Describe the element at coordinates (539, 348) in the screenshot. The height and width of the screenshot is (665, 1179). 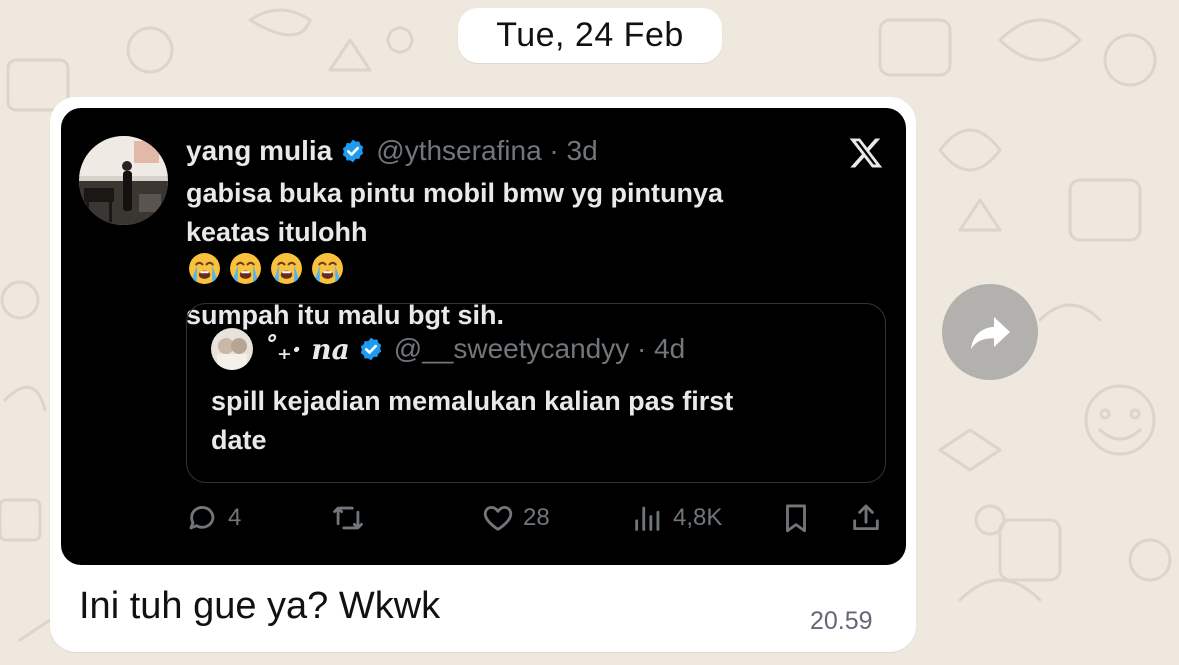
I see `quoted-author-handle-time: @__sweetycandyy · 4d` at that location.